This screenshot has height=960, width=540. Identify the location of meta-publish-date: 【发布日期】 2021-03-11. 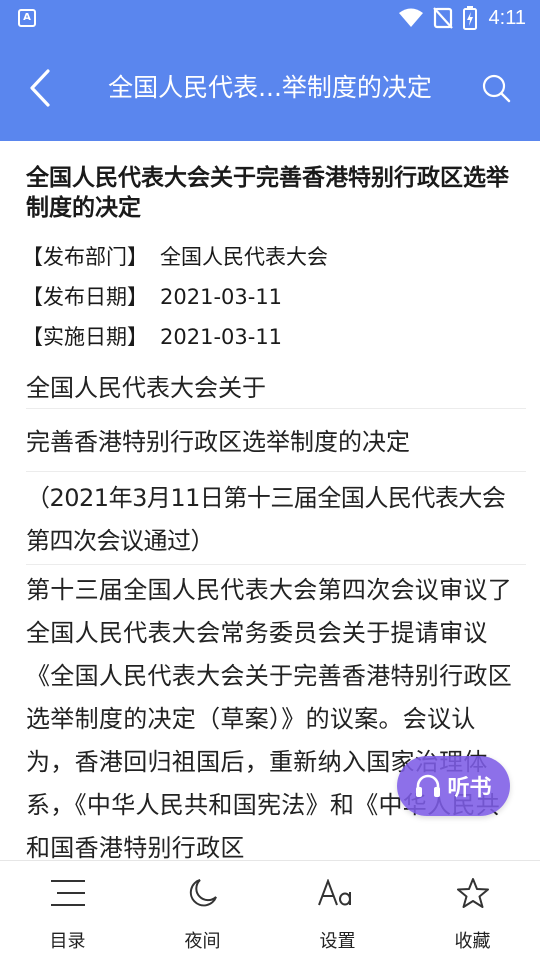
(152, 297).